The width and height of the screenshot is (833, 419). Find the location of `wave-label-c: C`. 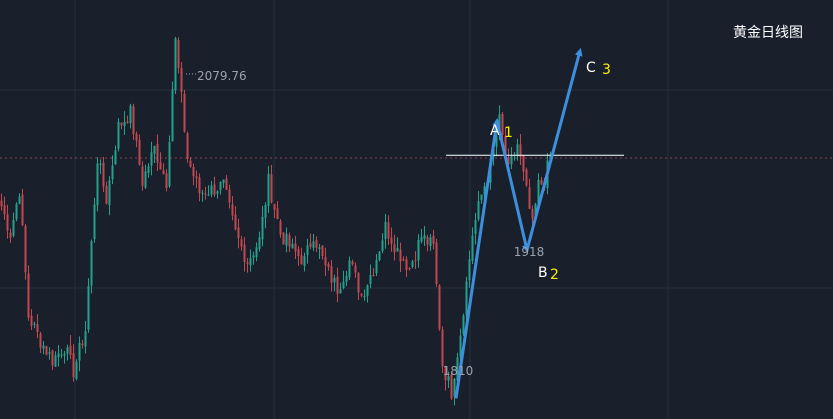

wave-label-c: C is located at coordinates (591, 68).